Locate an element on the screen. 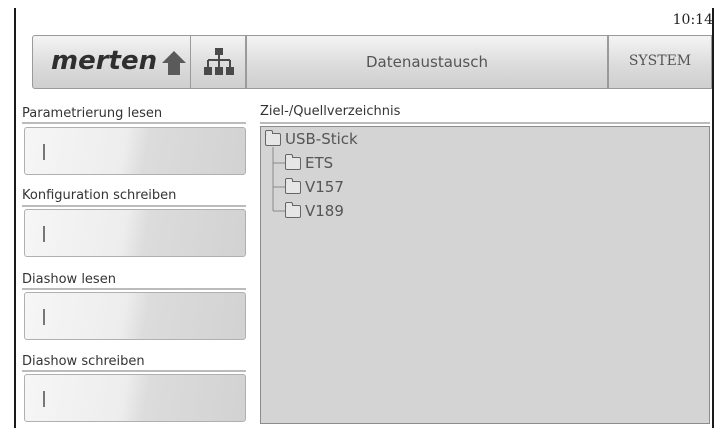 The width and height of the screenshot is (723, 433). diashow-schreiben-button is located at coordinates (135, 398).